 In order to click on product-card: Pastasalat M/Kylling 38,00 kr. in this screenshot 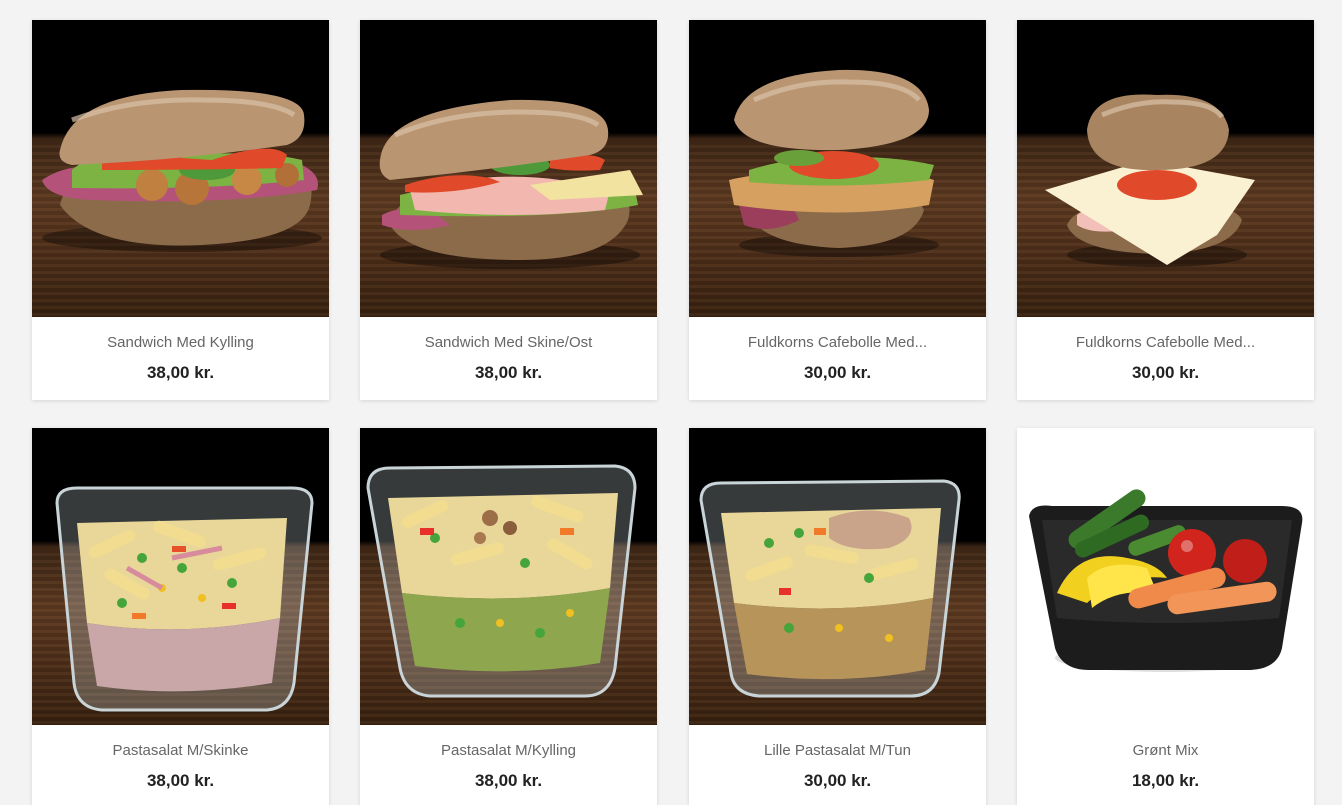, I will do `click(508, 616)`.